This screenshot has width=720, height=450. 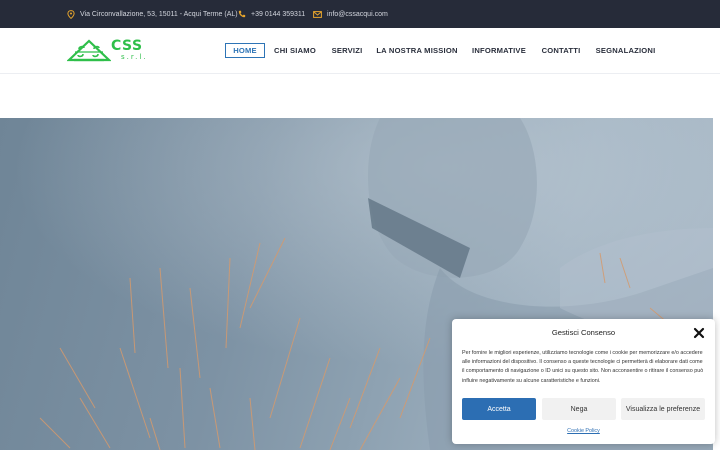 What do you see at coordinates (499, 50) in the screenshot?
I see `nav-informative: INFORMATIVE` at bounding box center [499, 50].